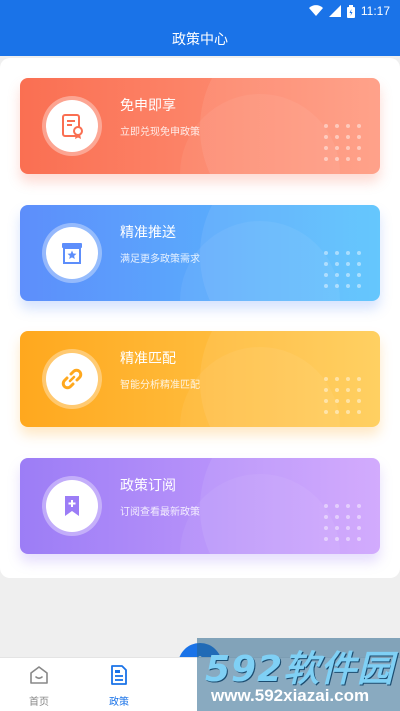 This screenshot has width=400, height=711. I want to click on card-subtitle: 满足更多政策需求, so click(160, 259).